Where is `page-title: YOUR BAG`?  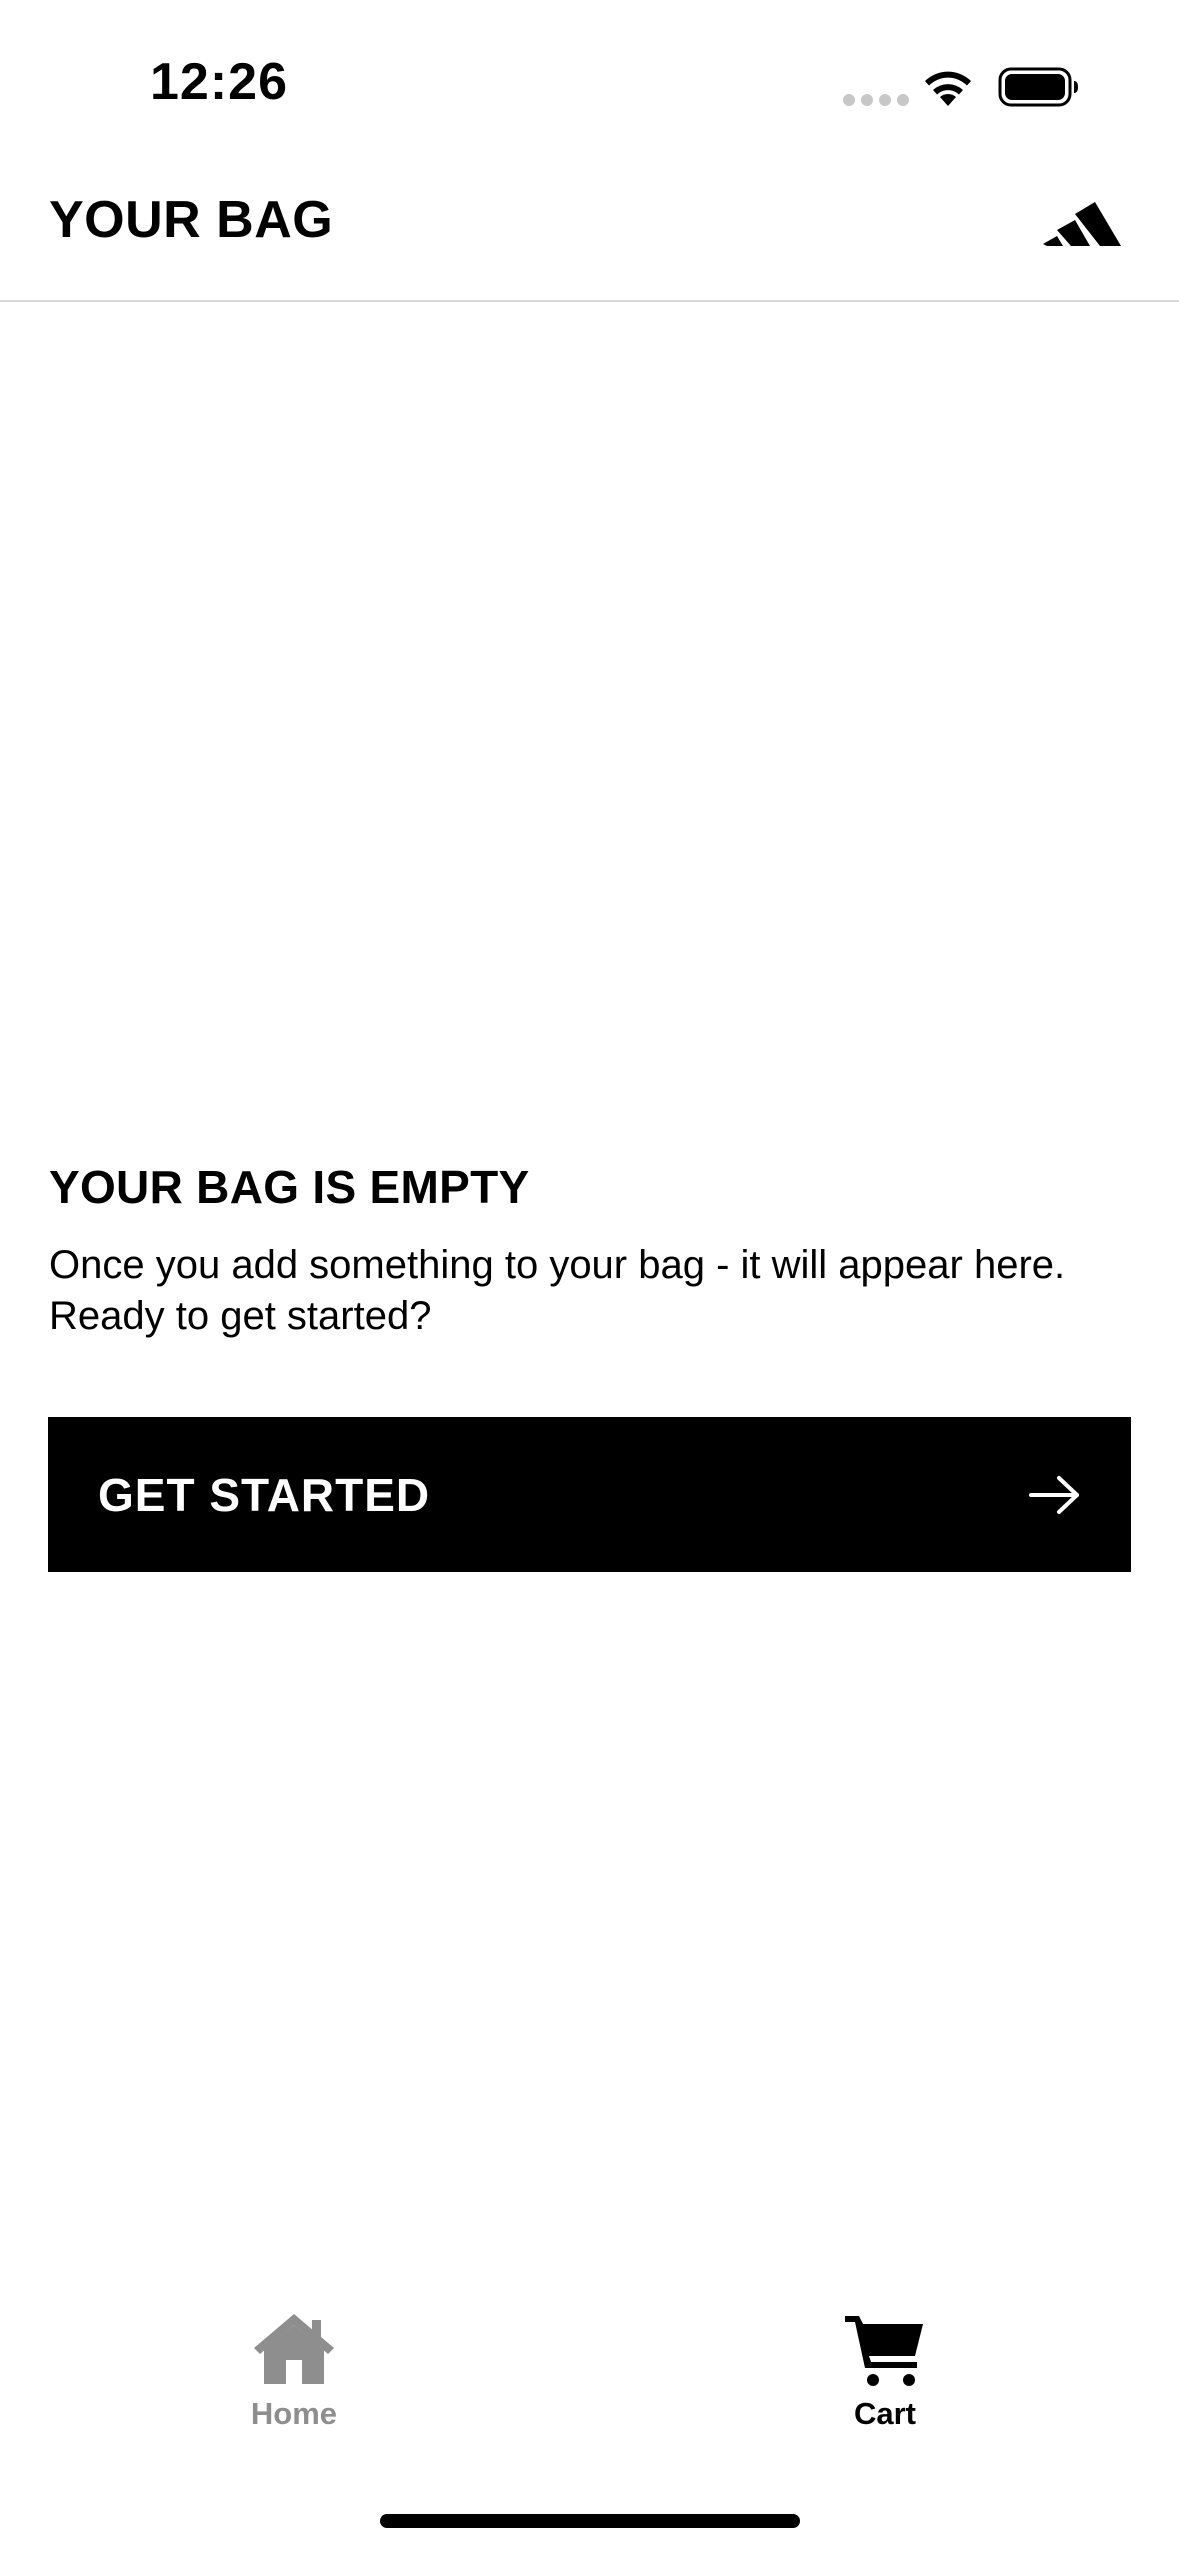
page-title: YOUR BAG is located at coordinates (191, 220).